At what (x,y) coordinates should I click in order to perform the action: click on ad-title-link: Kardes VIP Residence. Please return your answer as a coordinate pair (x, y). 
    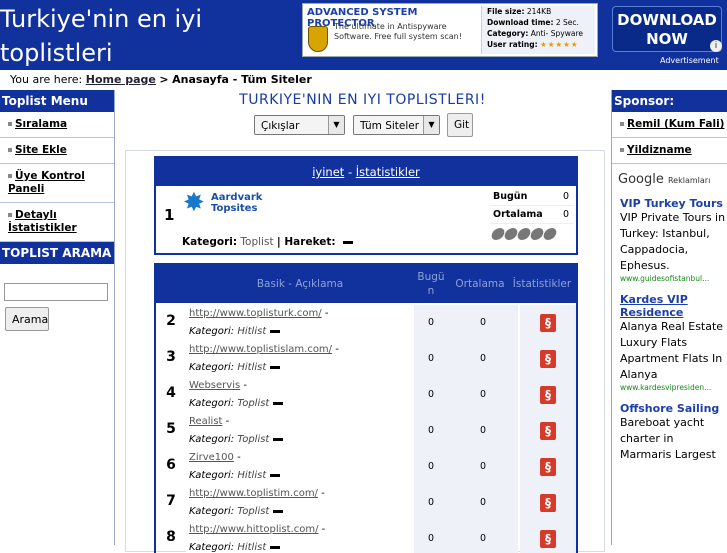
    Looking at the image, I should click on (673, 306).